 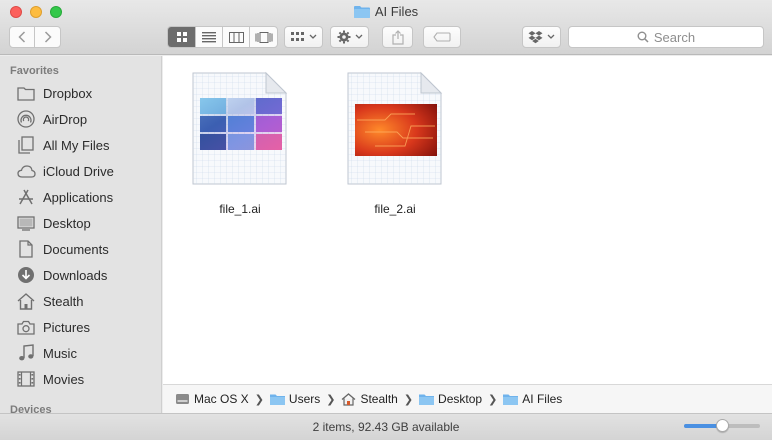 What do you see at coordinates (26, 275) in the screenshot?
I see `downloads-icon` at bounding box center [26, 275].